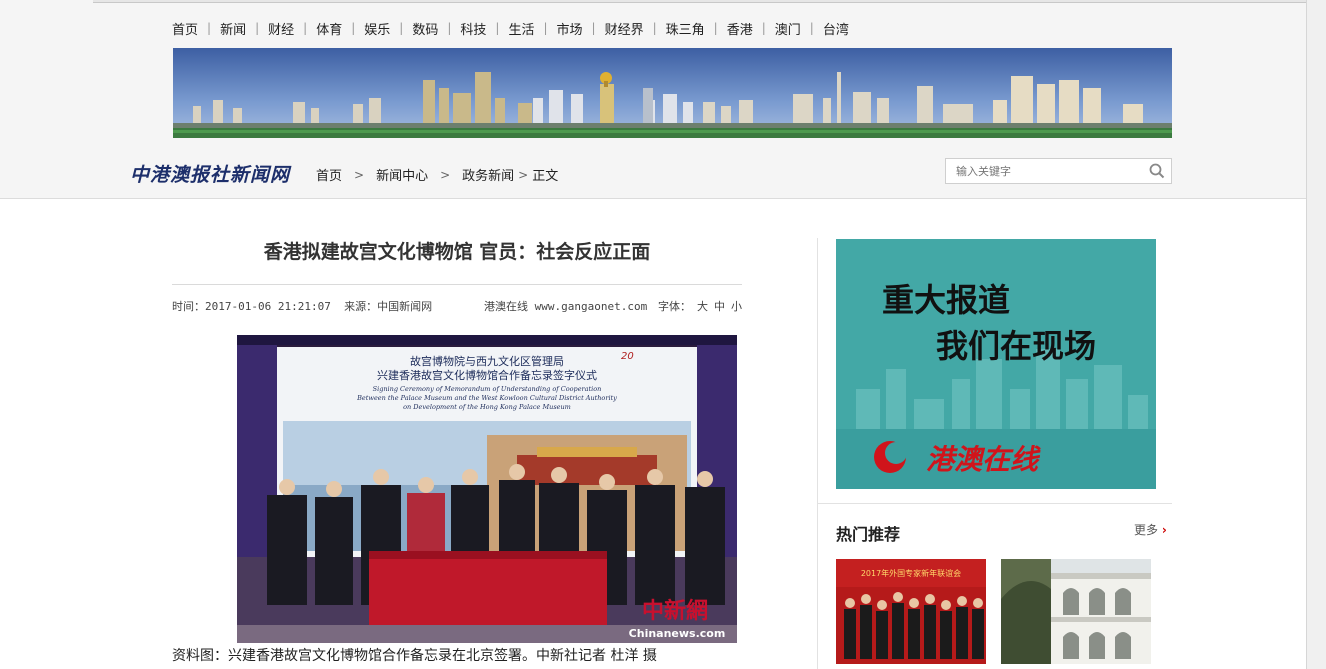 The image size is (1326, 669). I want to click on font-size-controls: 字体： 大中小, so click(700, 306).